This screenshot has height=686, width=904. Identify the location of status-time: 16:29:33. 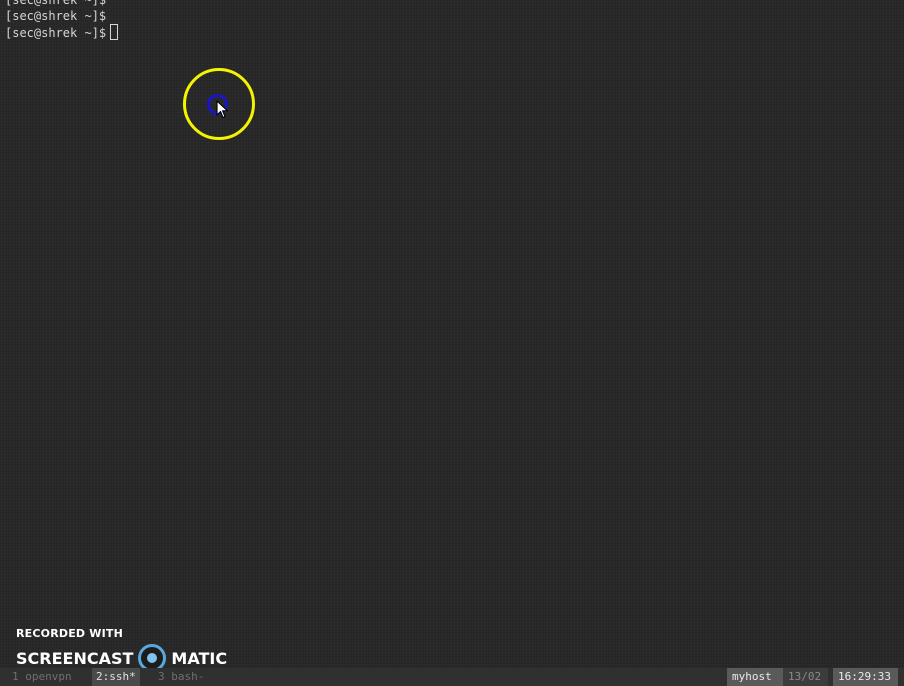
(865, 677).